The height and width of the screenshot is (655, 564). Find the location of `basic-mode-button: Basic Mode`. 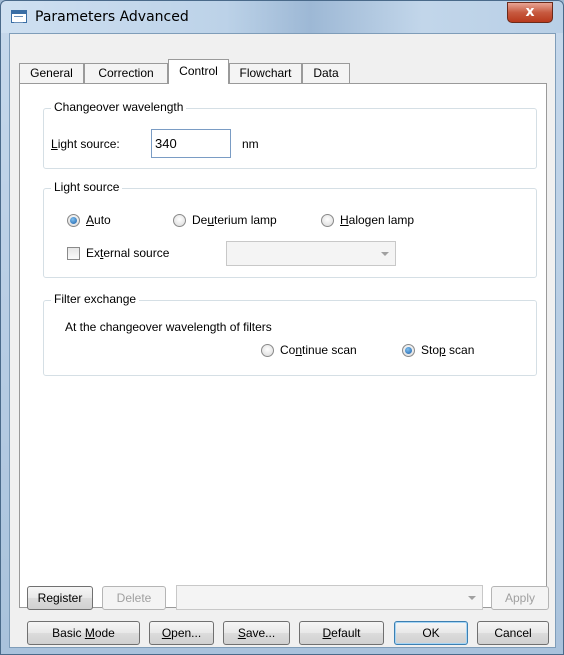

basic-mode-button: Basic Mode is located at coordinates (83, 633).